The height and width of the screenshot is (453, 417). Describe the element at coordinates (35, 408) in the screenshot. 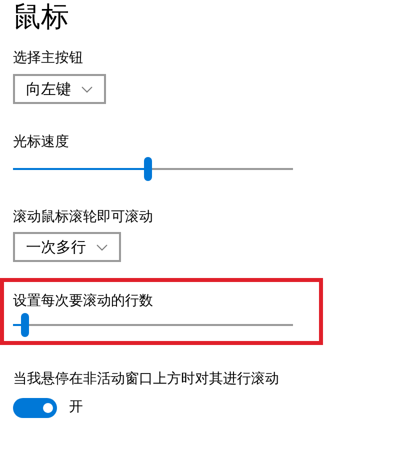

I see `toggle-switch` at that location.